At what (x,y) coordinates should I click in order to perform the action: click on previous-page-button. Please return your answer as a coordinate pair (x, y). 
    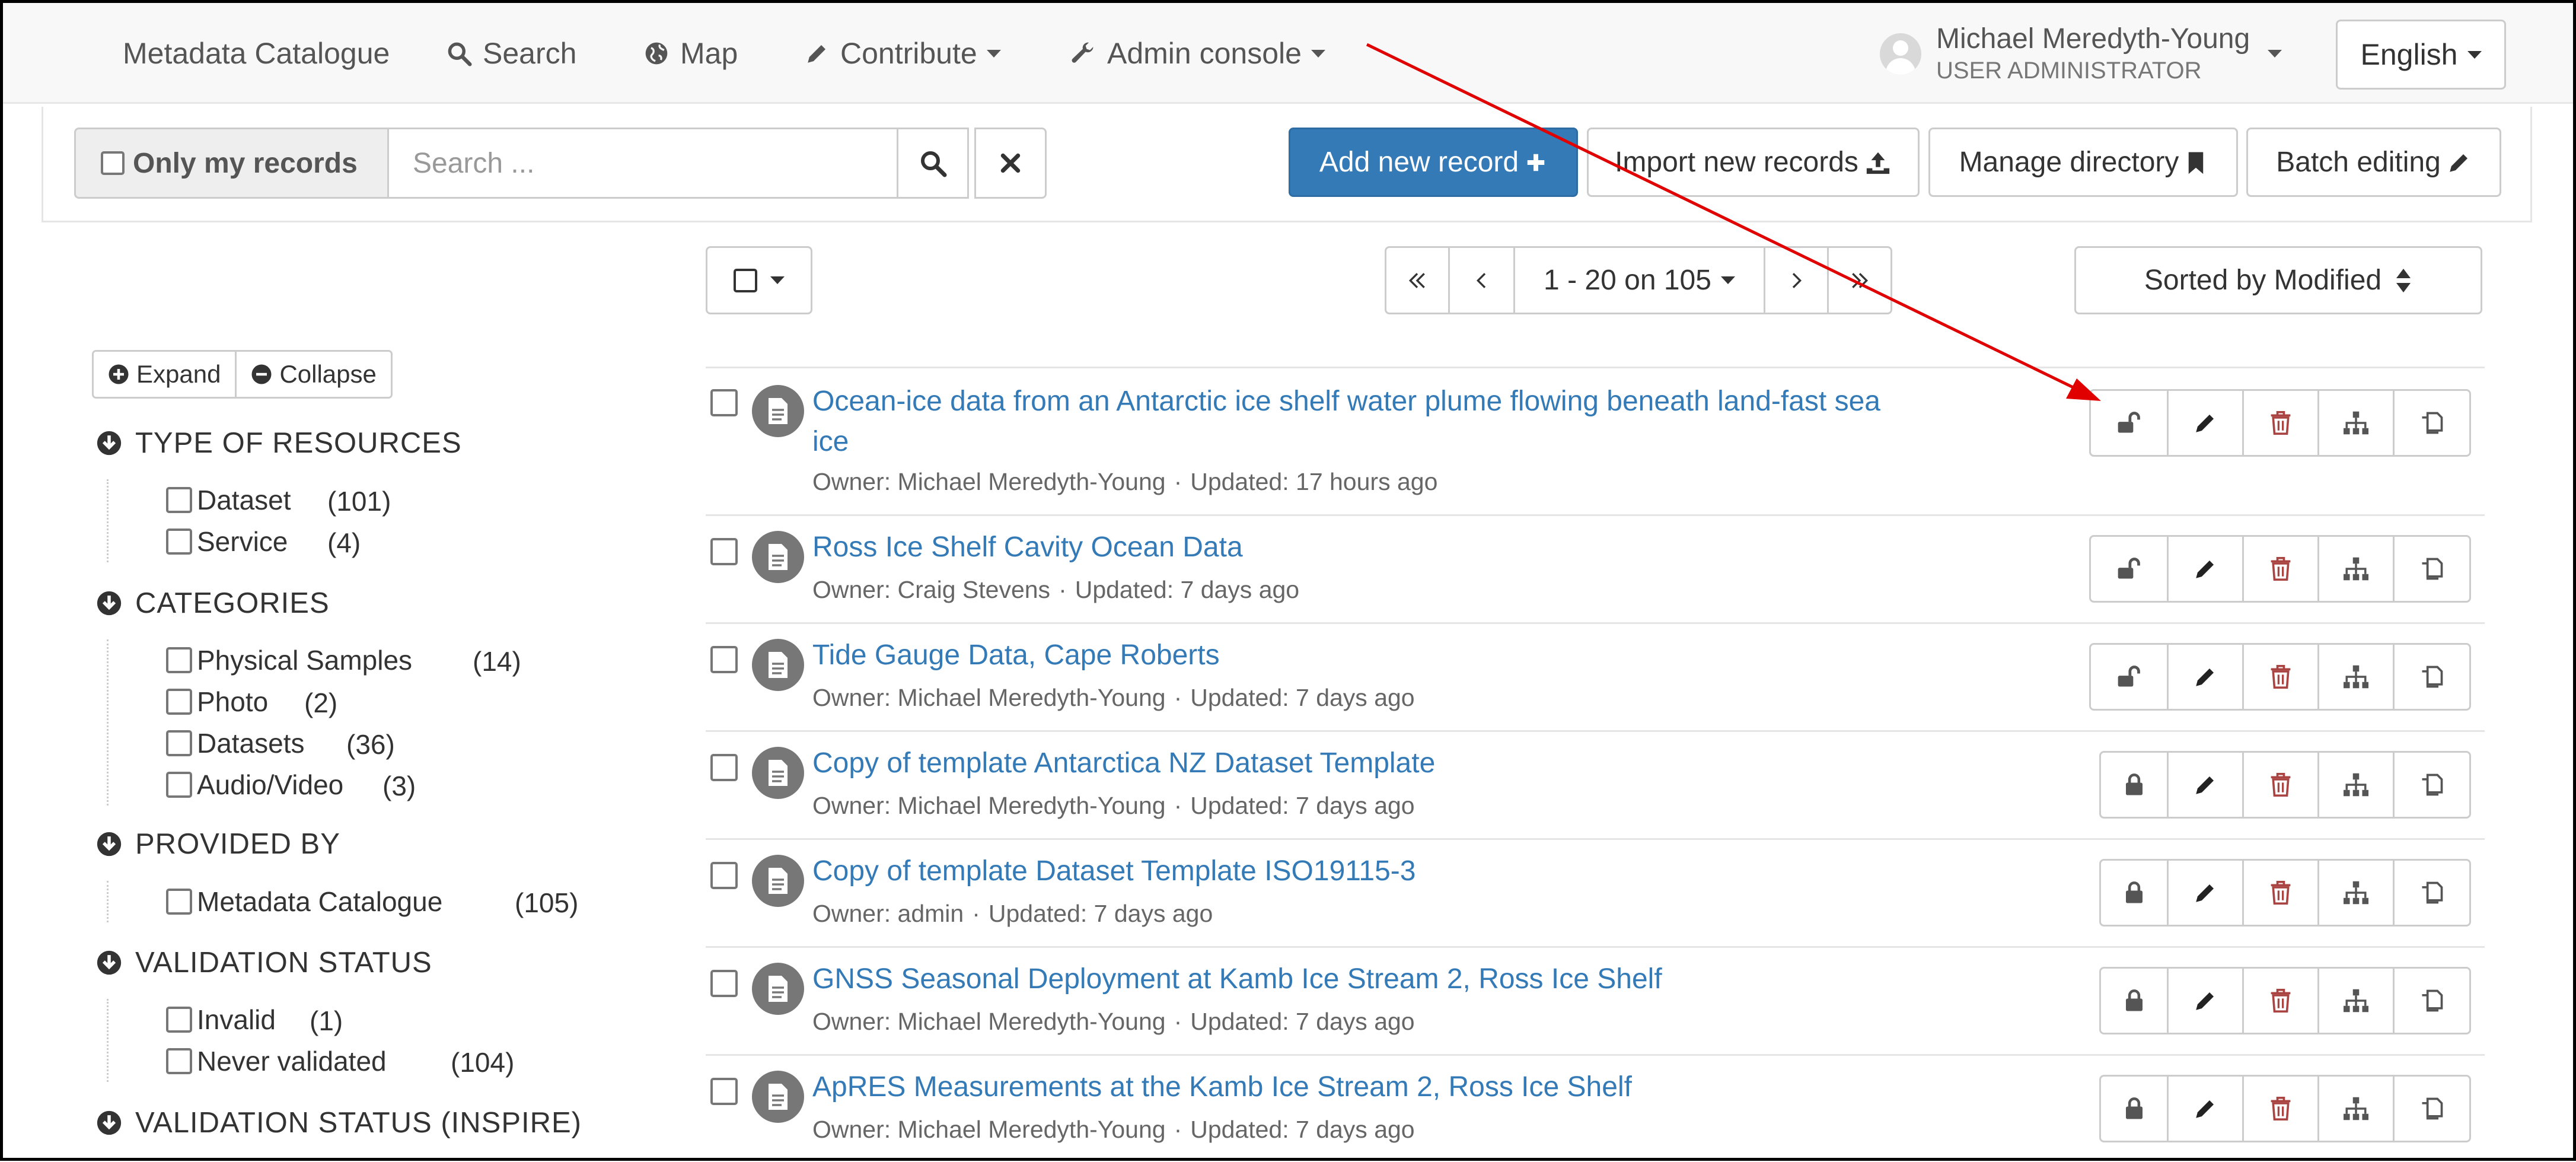
    Looking at the image, I should click on (1481, 280).